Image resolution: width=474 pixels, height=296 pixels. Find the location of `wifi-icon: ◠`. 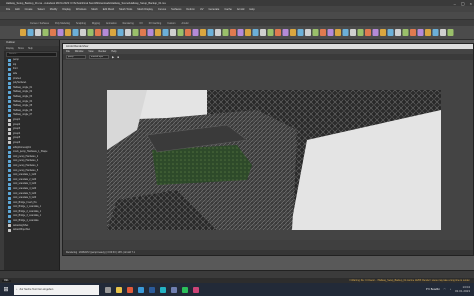

wifi-icon: ◠ is located at coordinates (445, 289).